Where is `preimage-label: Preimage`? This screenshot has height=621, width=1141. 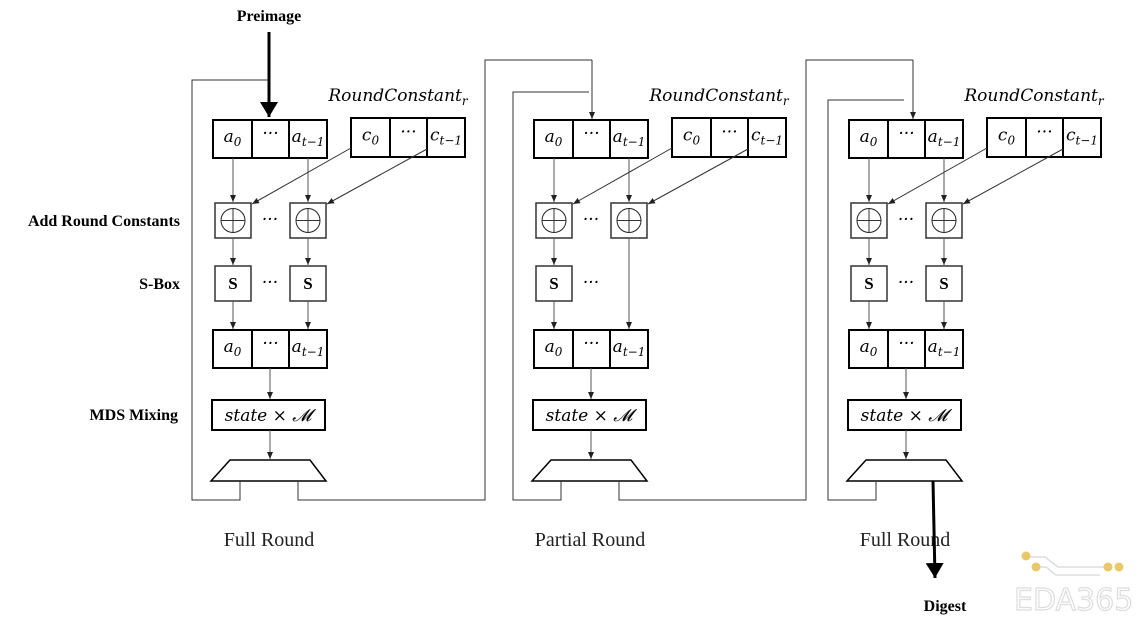
preimage-label: Preimage is located at coordinates (269, 16).